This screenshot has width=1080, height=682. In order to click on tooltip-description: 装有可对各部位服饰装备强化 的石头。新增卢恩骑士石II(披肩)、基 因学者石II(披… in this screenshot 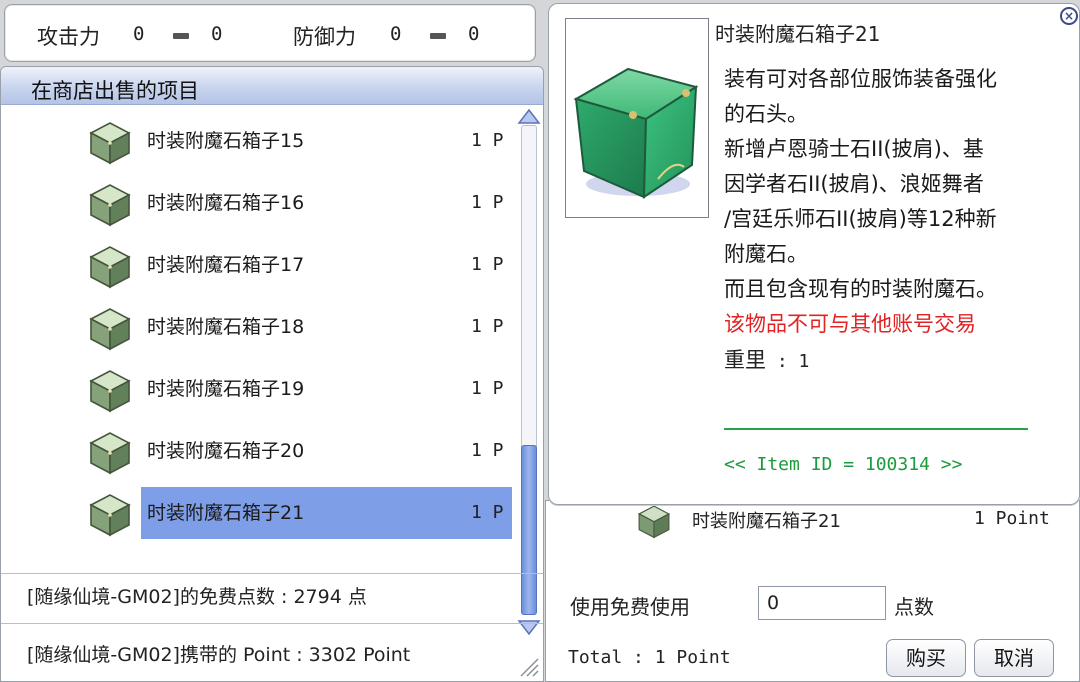, I will do `click(860, 202)`.